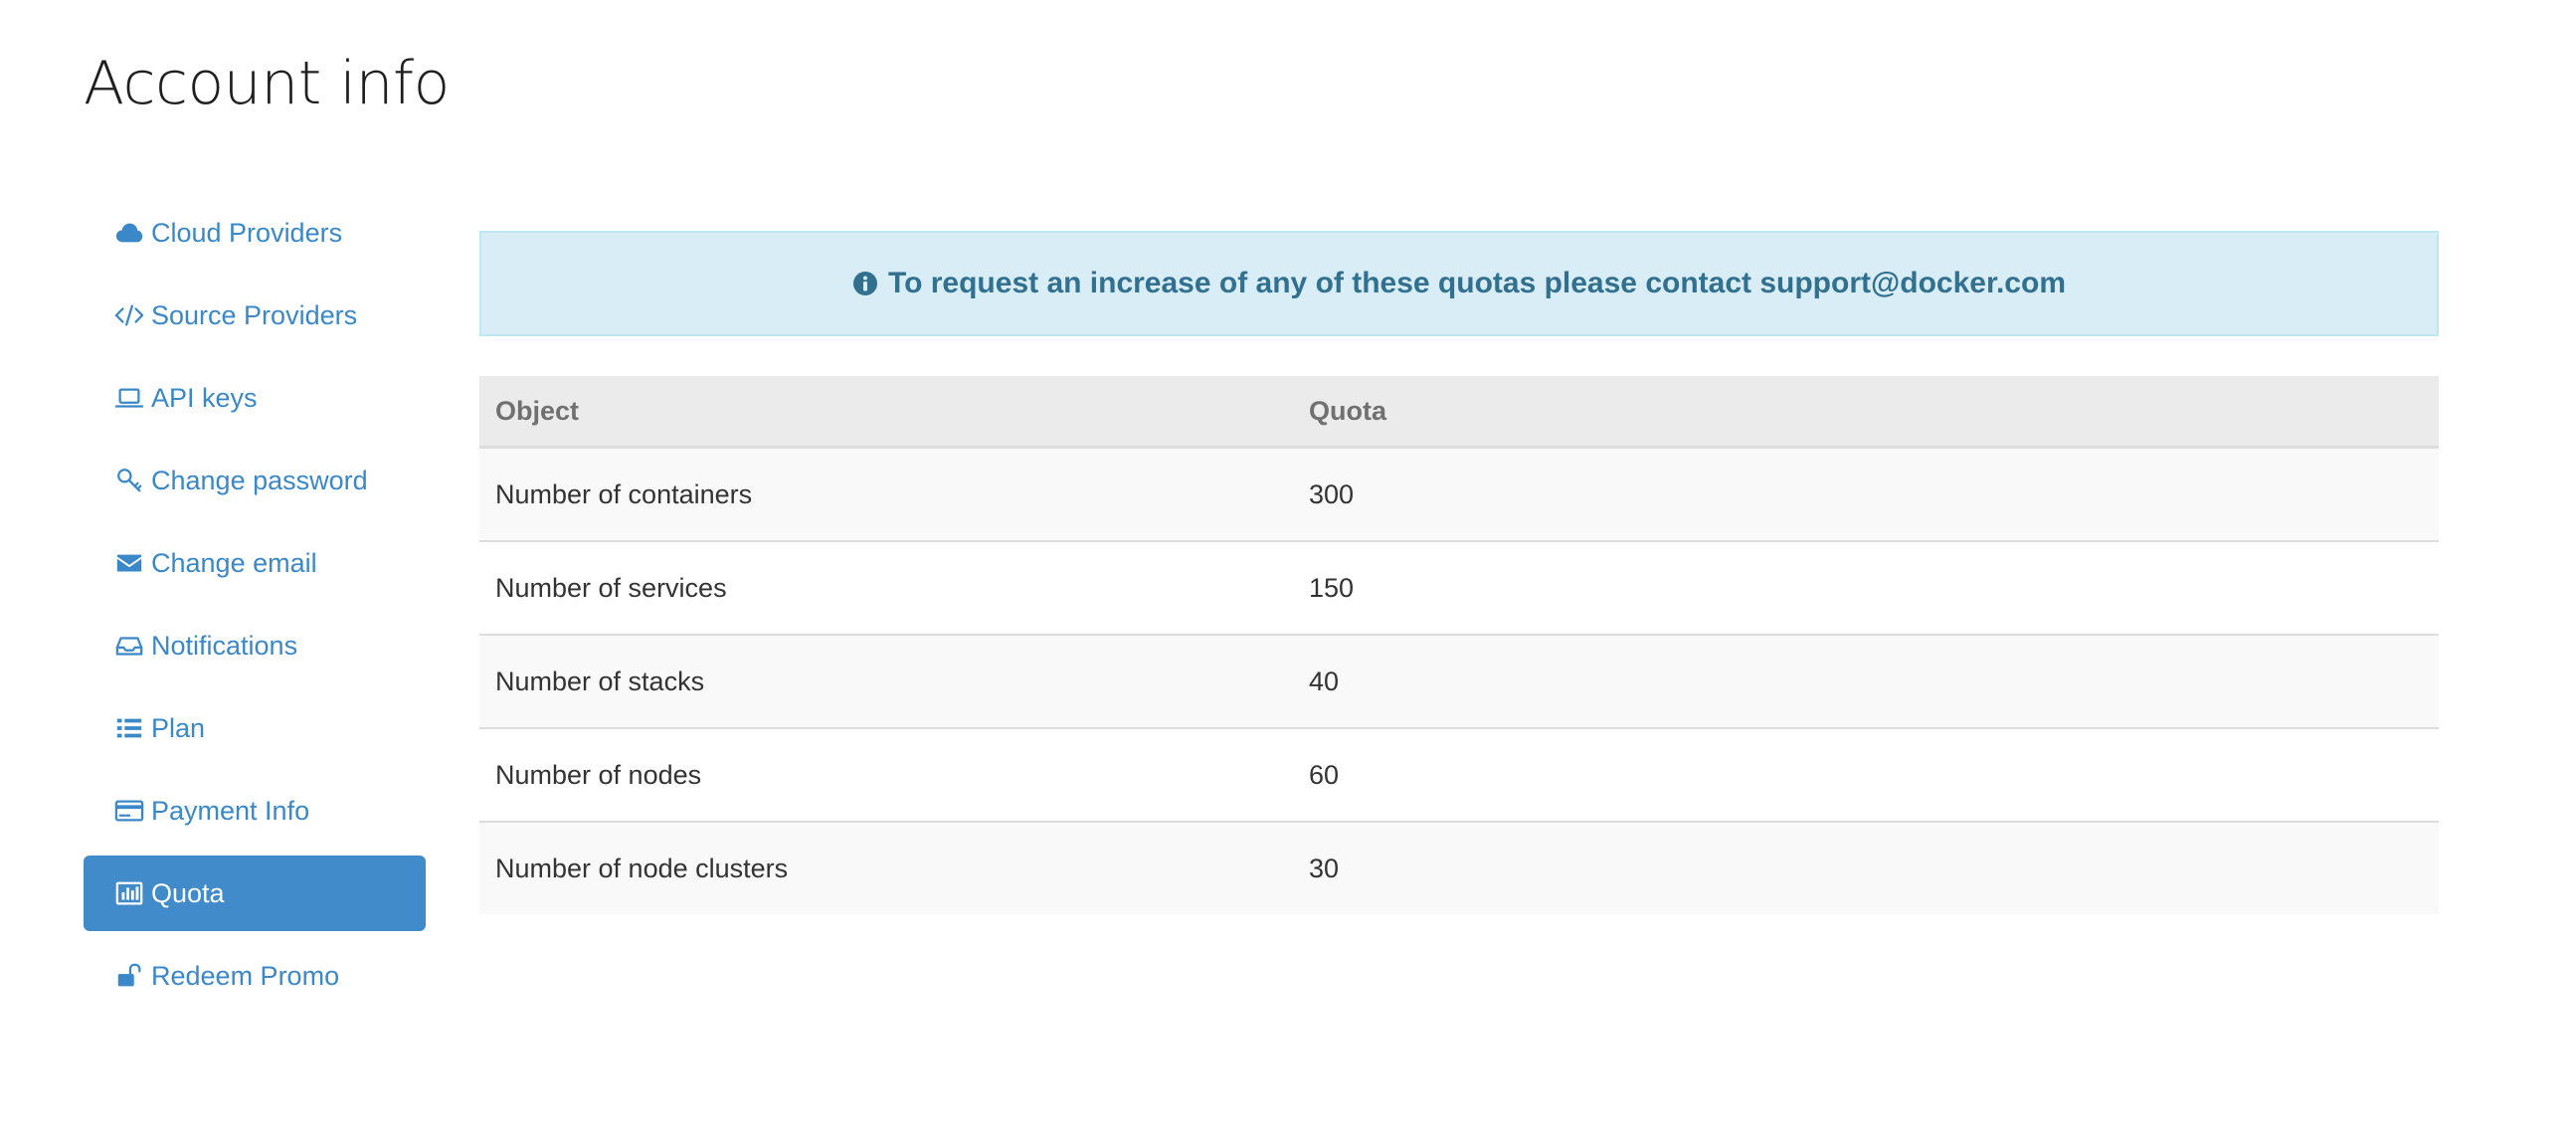 The width and height of the screenshot is (2576, 1142). Describe the element at coordinates (886, 775) in the screenshot. I see `object-cell: Number of nodes` at that location.